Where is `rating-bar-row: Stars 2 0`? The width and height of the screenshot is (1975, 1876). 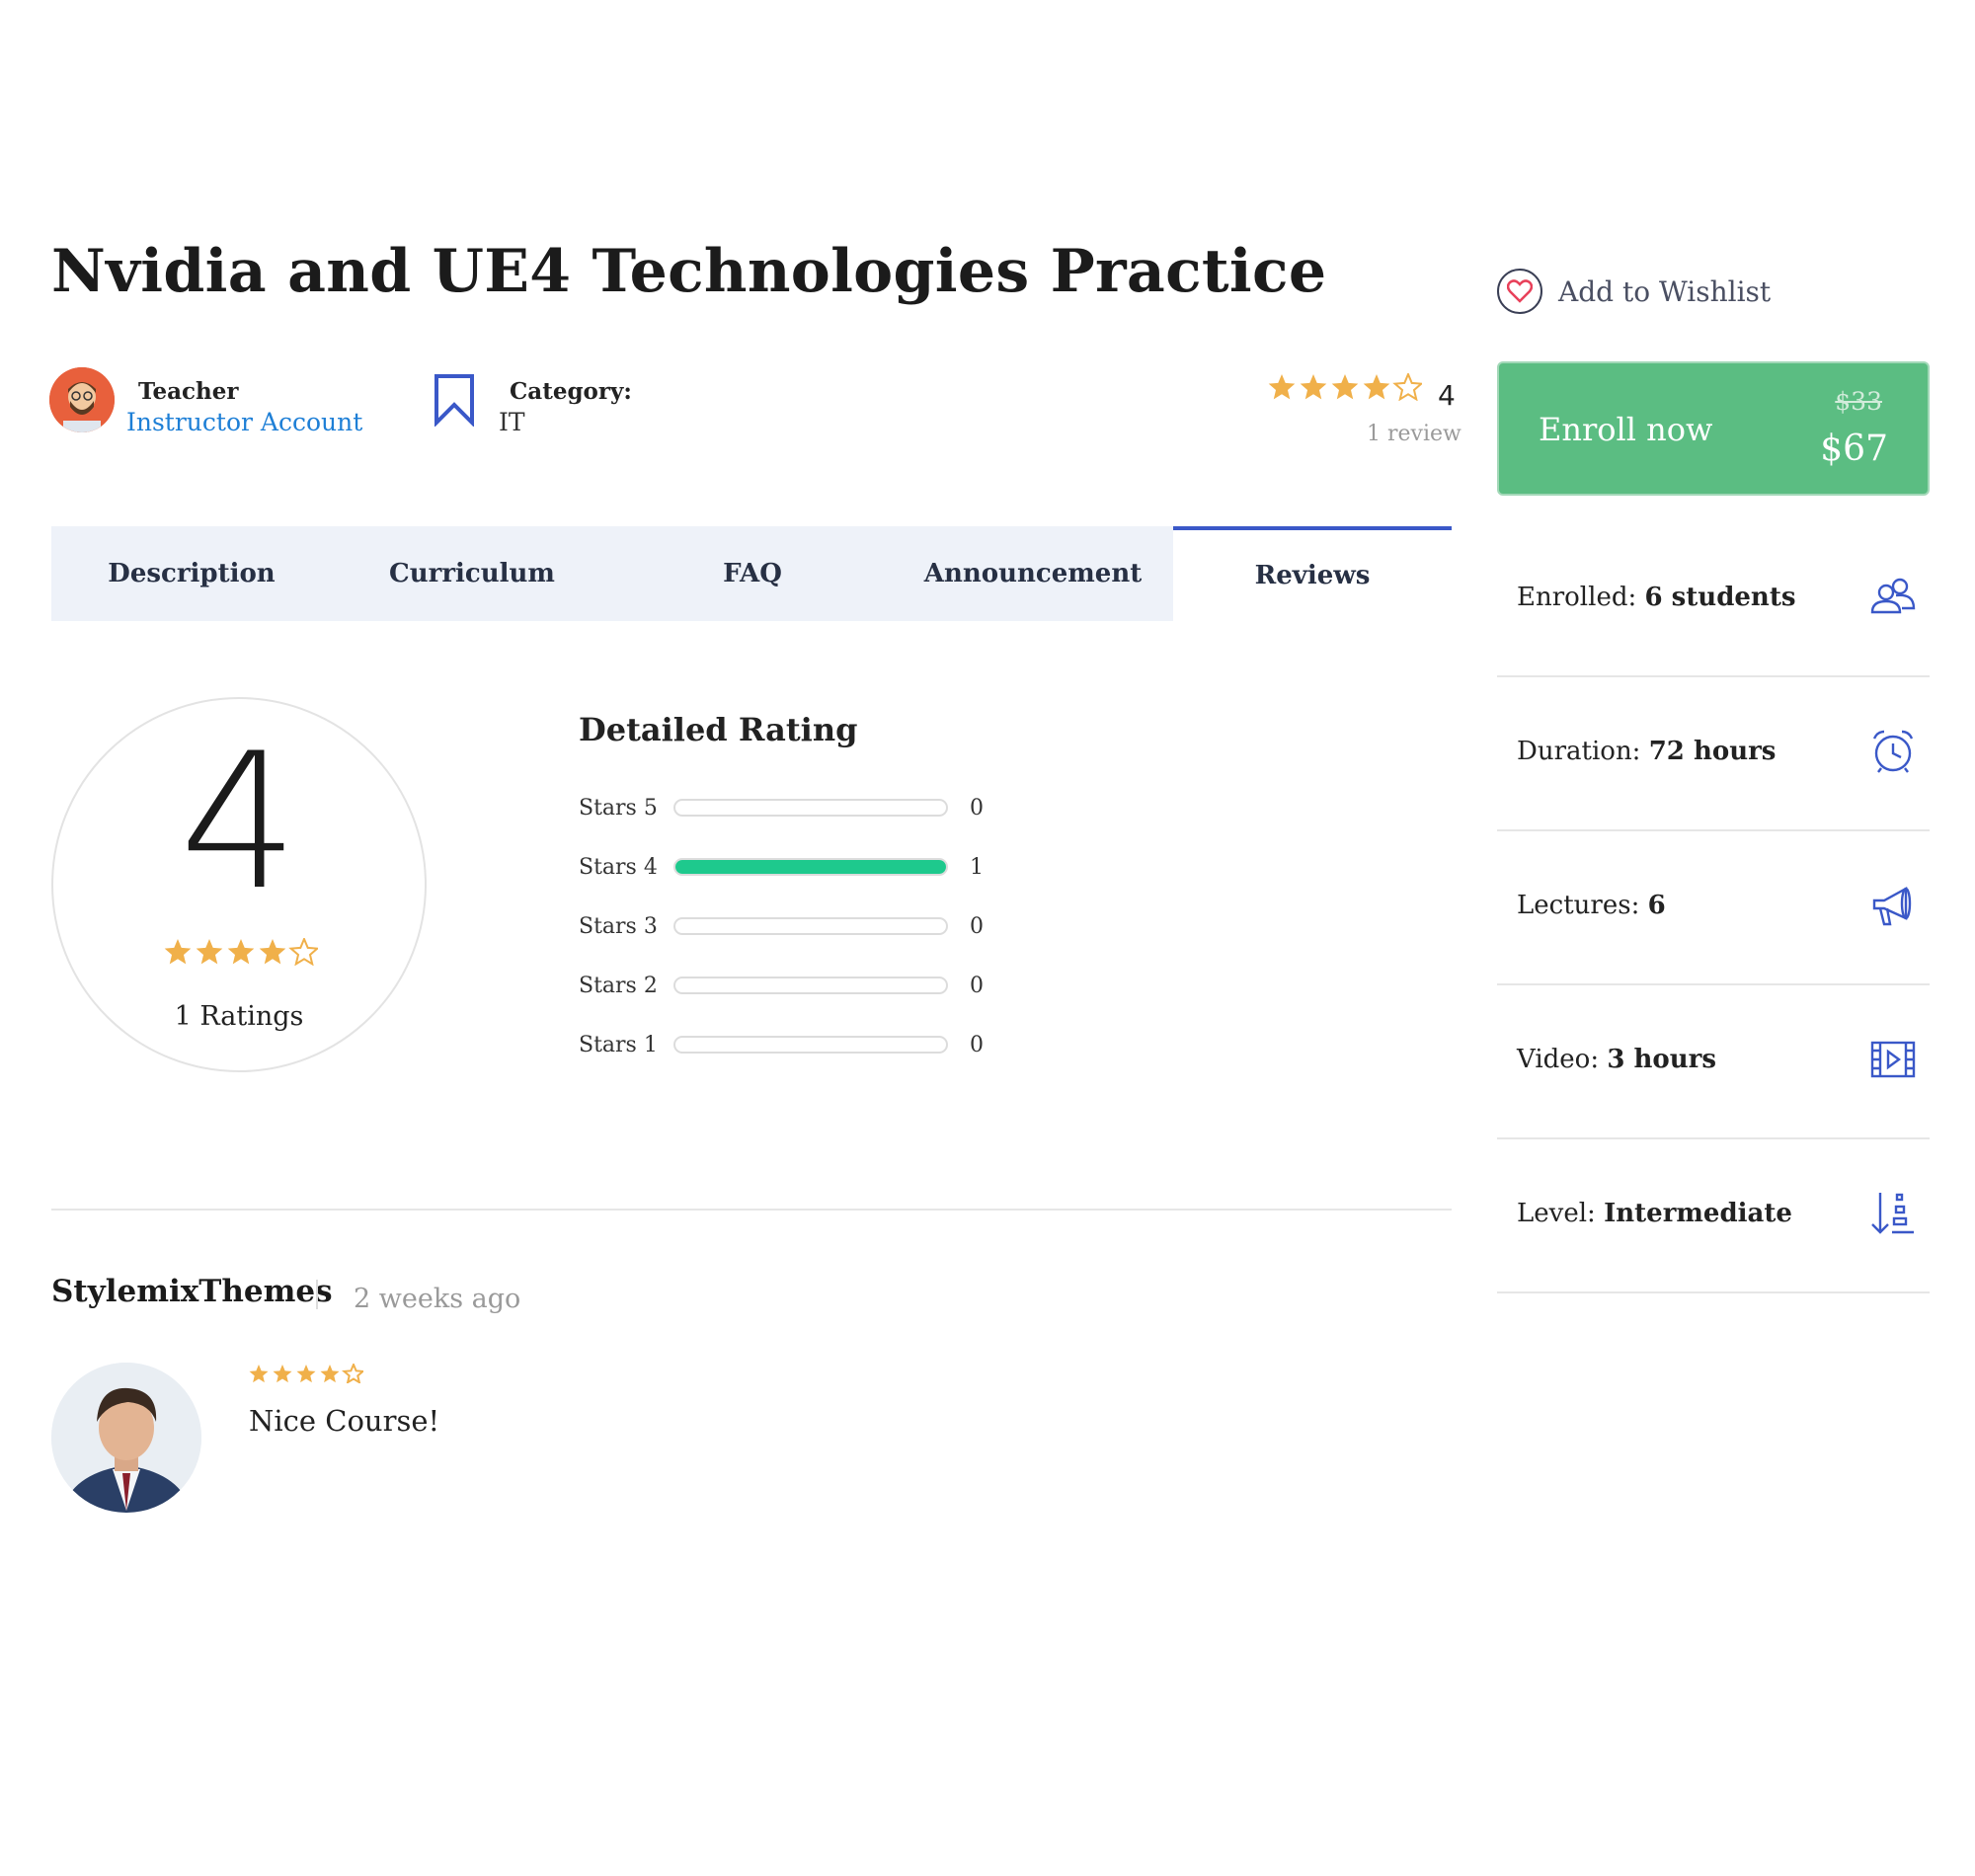 rating-bar-row: Stars 2 0 is located at coordinates (806, 987).